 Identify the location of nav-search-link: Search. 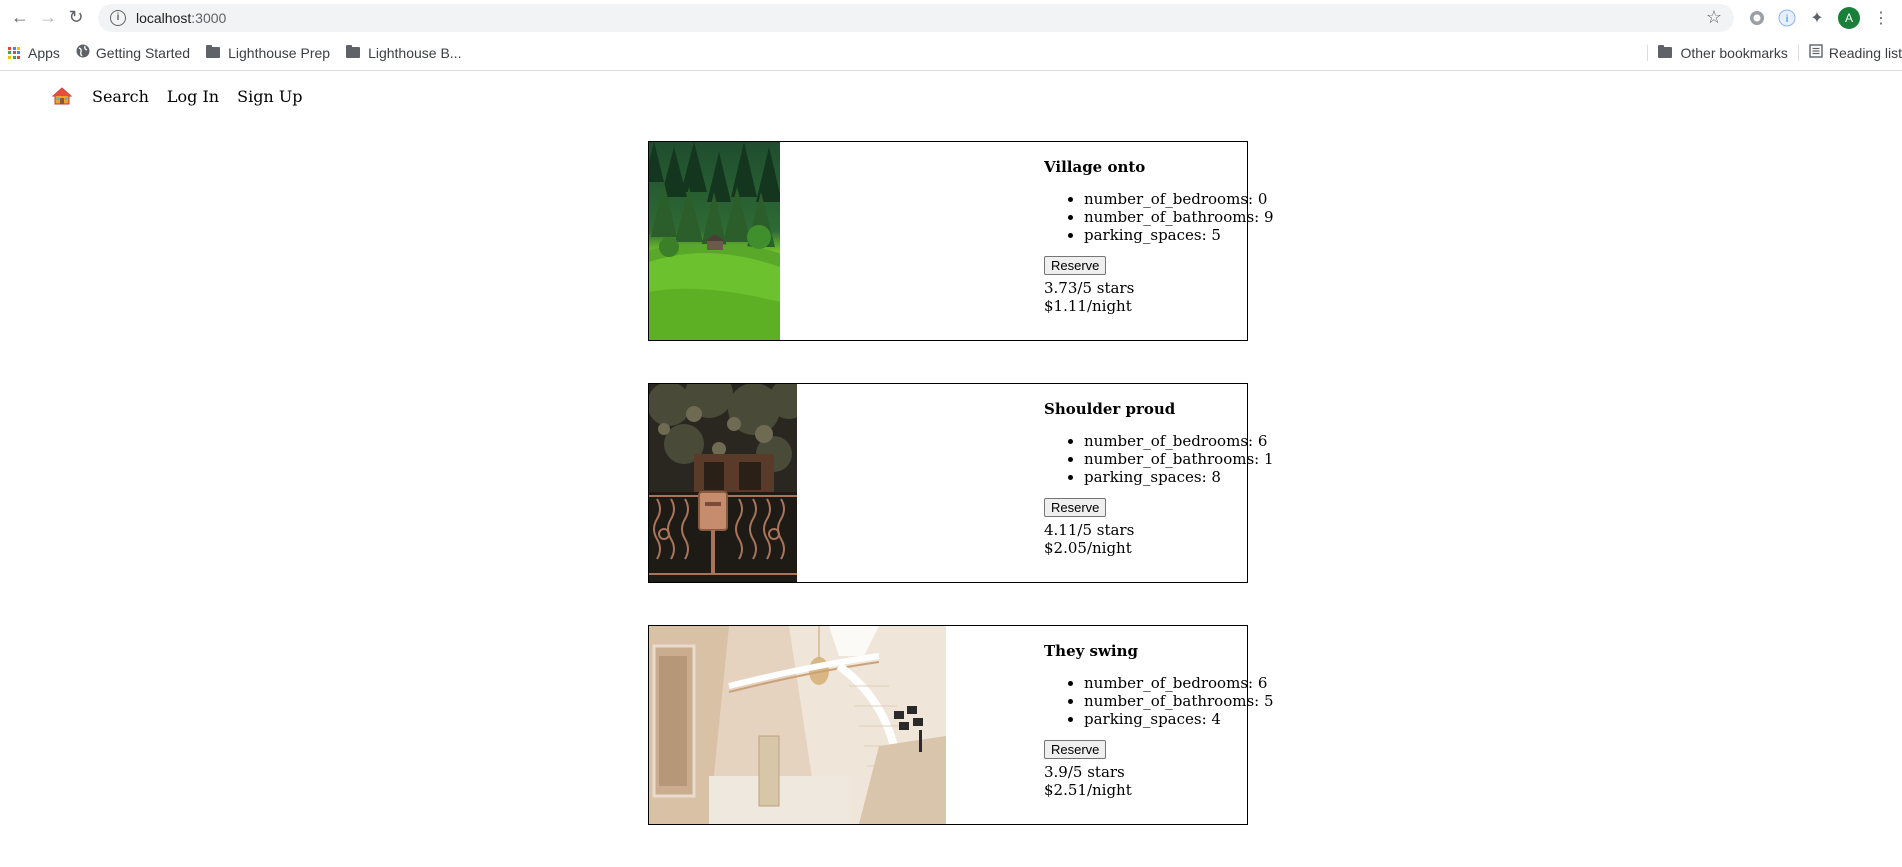
(120, 96).